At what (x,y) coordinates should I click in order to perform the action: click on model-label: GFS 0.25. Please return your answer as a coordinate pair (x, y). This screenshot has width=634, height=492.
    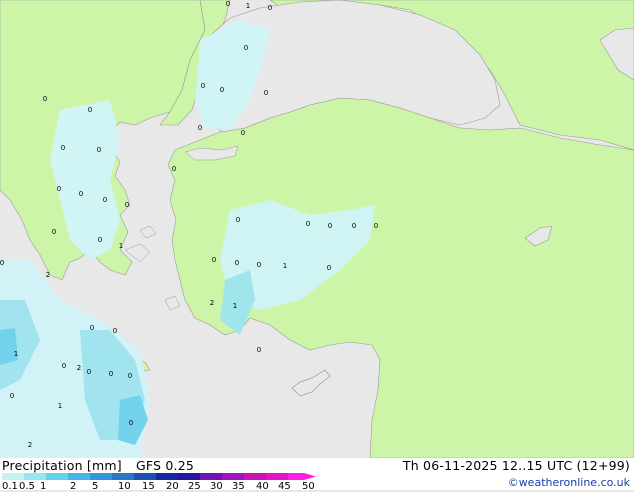
    Looking at the image, I should click on (165, 465).